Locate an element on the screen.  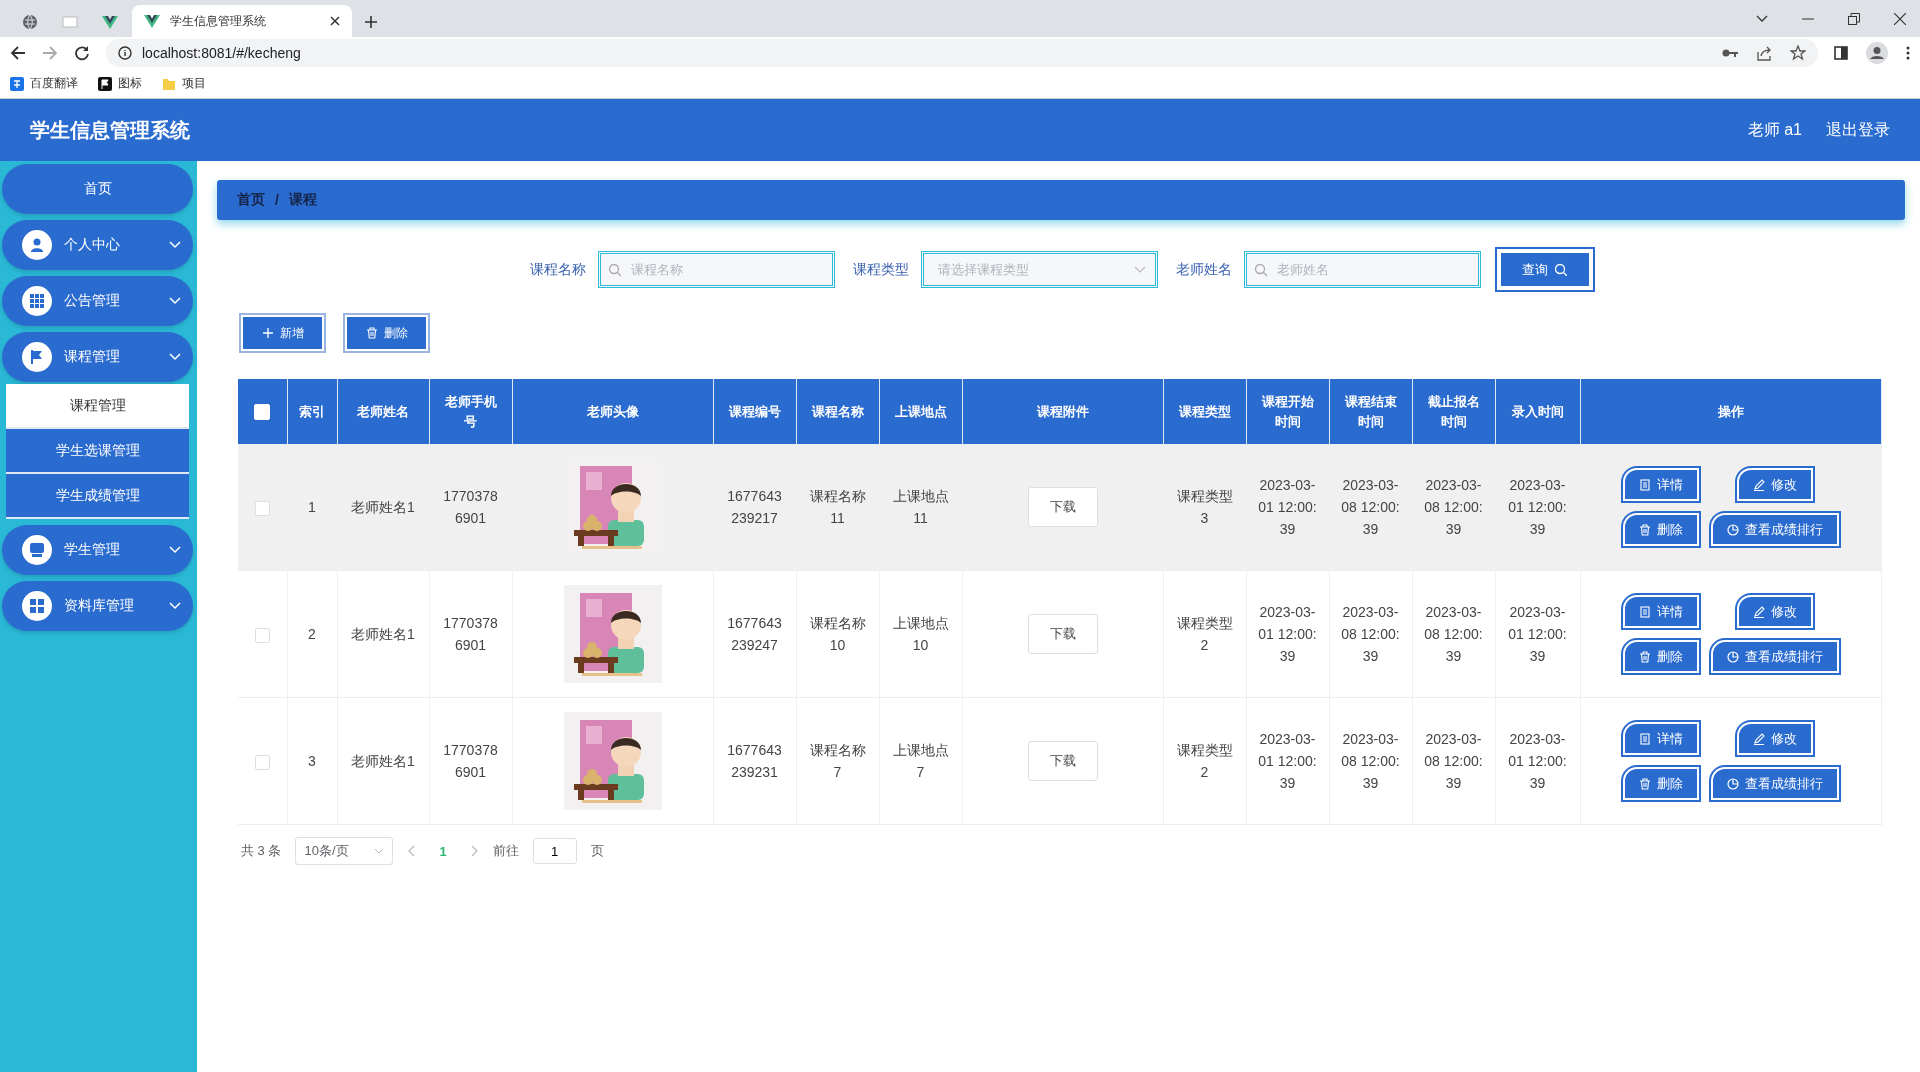
back-arrow-icon is located at coordinates (18, 53).